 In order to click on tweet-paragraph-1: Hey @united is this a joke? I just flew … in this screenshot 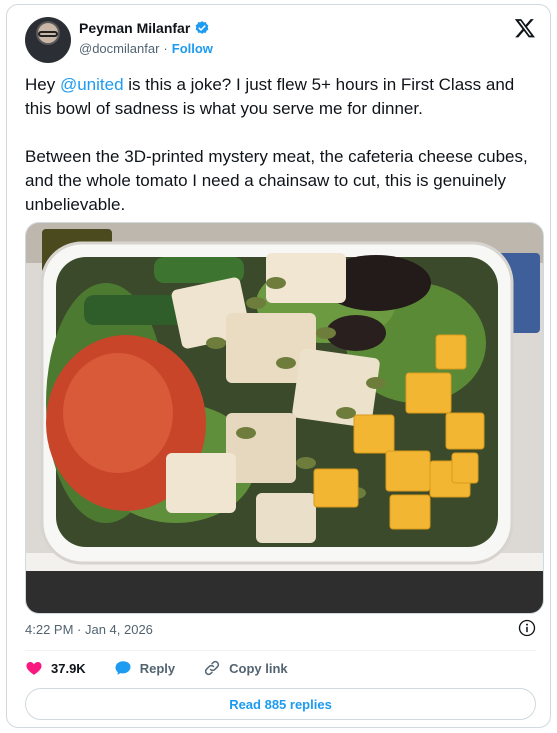, I will do `click(280, 97)`.